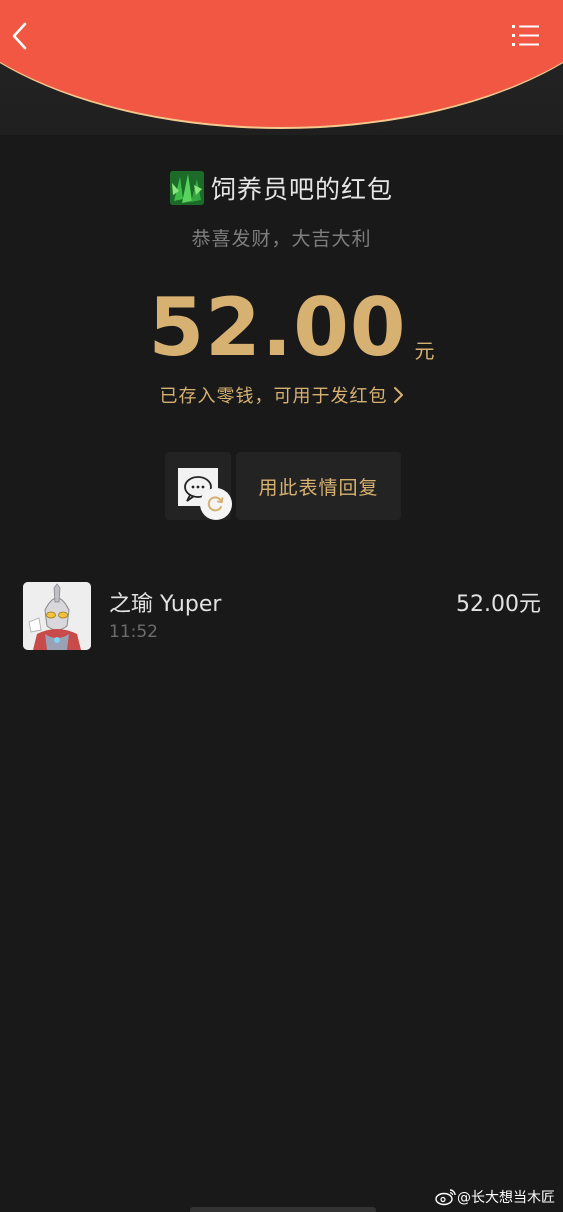  I want to click on back-button, so click(21, 36).